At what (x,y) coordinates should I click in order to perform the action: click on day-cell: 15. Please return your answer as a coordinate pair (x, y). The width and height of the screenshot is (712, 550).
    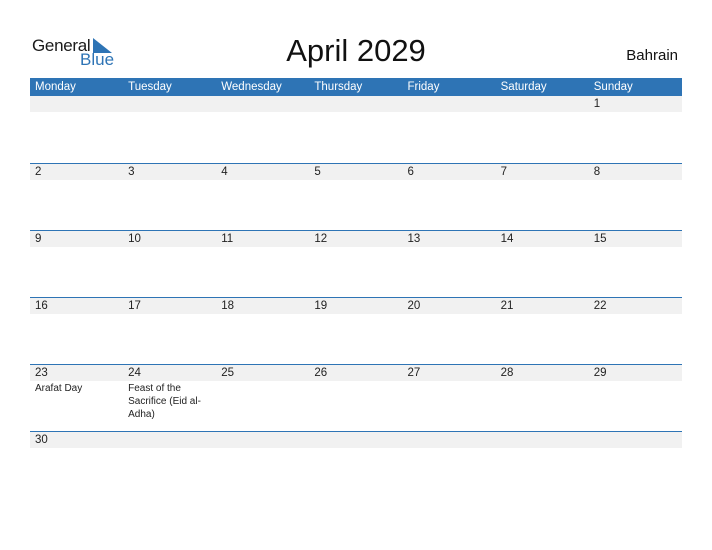
    Looking at the image, I should click on (635, 239).